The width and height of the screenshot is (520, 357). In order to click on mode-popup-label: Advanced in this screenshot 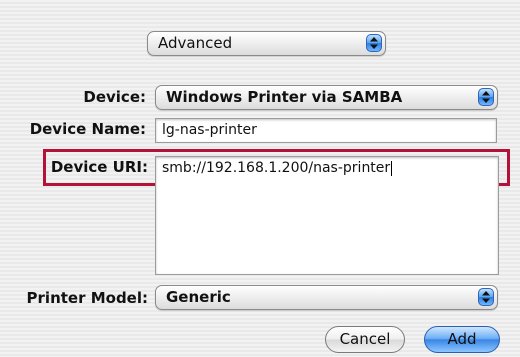, I will do `click(195, 43)`.